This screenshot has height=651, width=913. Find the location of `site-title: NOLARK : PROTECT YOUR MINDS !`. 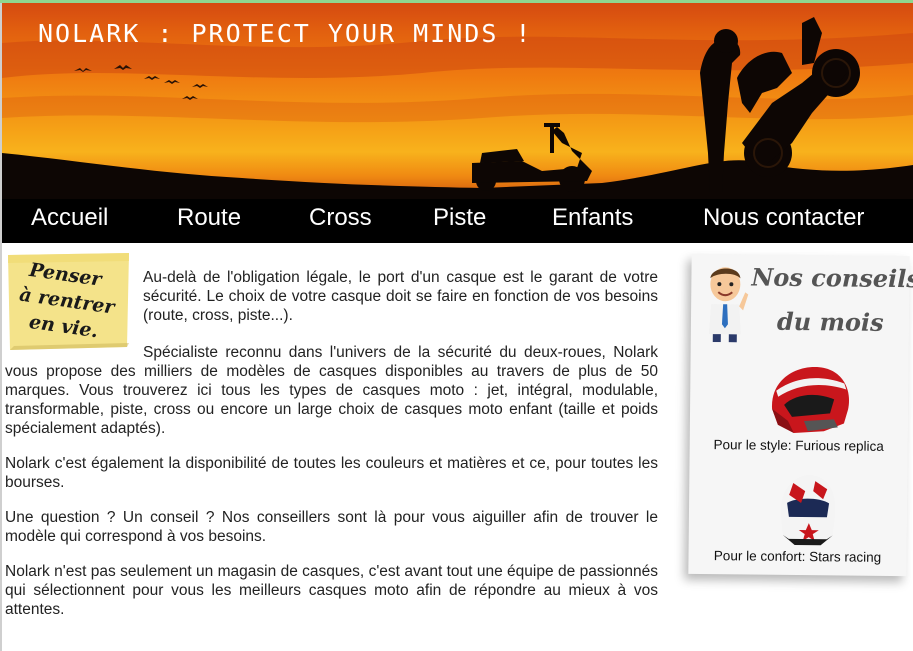

site-title: NOLARK : PROTECT YOUR MINDS ! is located at coordinates (285, 33).